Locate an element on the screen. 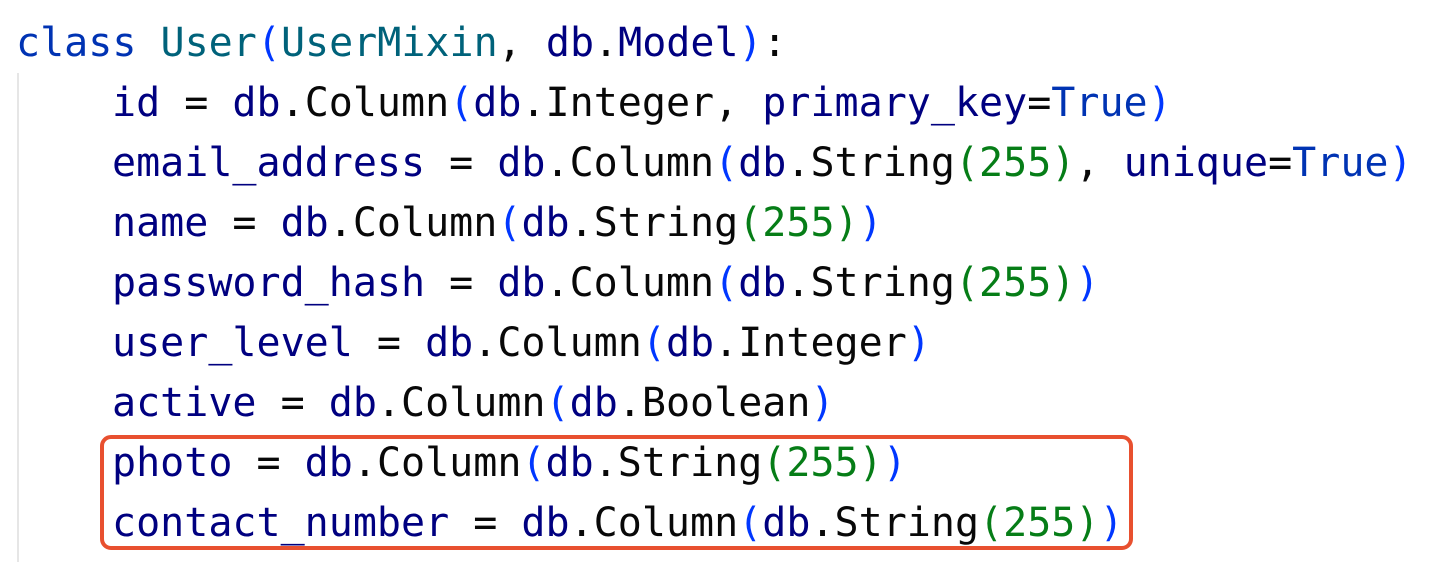 This screenshot has width=1442, height=562. code-token: user_level is located at coordinates (232, 343).